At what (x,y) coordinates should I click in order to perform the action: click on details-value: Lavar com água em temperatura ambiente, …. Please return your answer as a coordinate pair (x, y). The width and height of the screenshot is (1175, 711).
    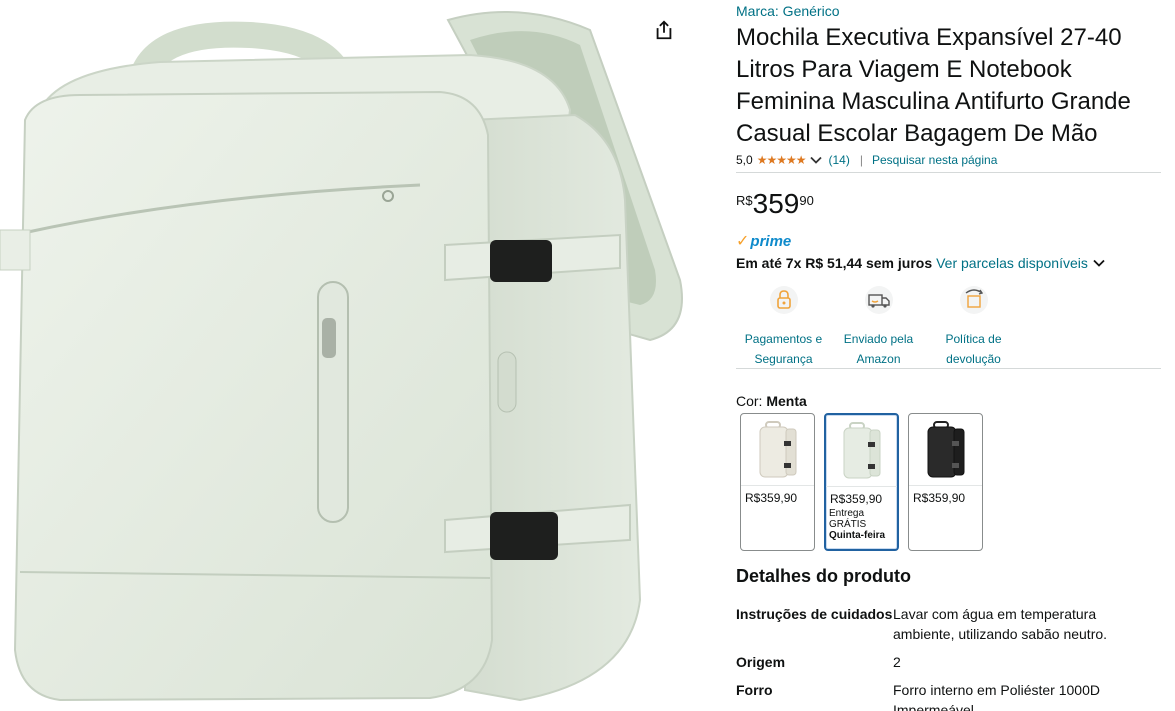
    Looking at the image, I should click on (1000, 624).